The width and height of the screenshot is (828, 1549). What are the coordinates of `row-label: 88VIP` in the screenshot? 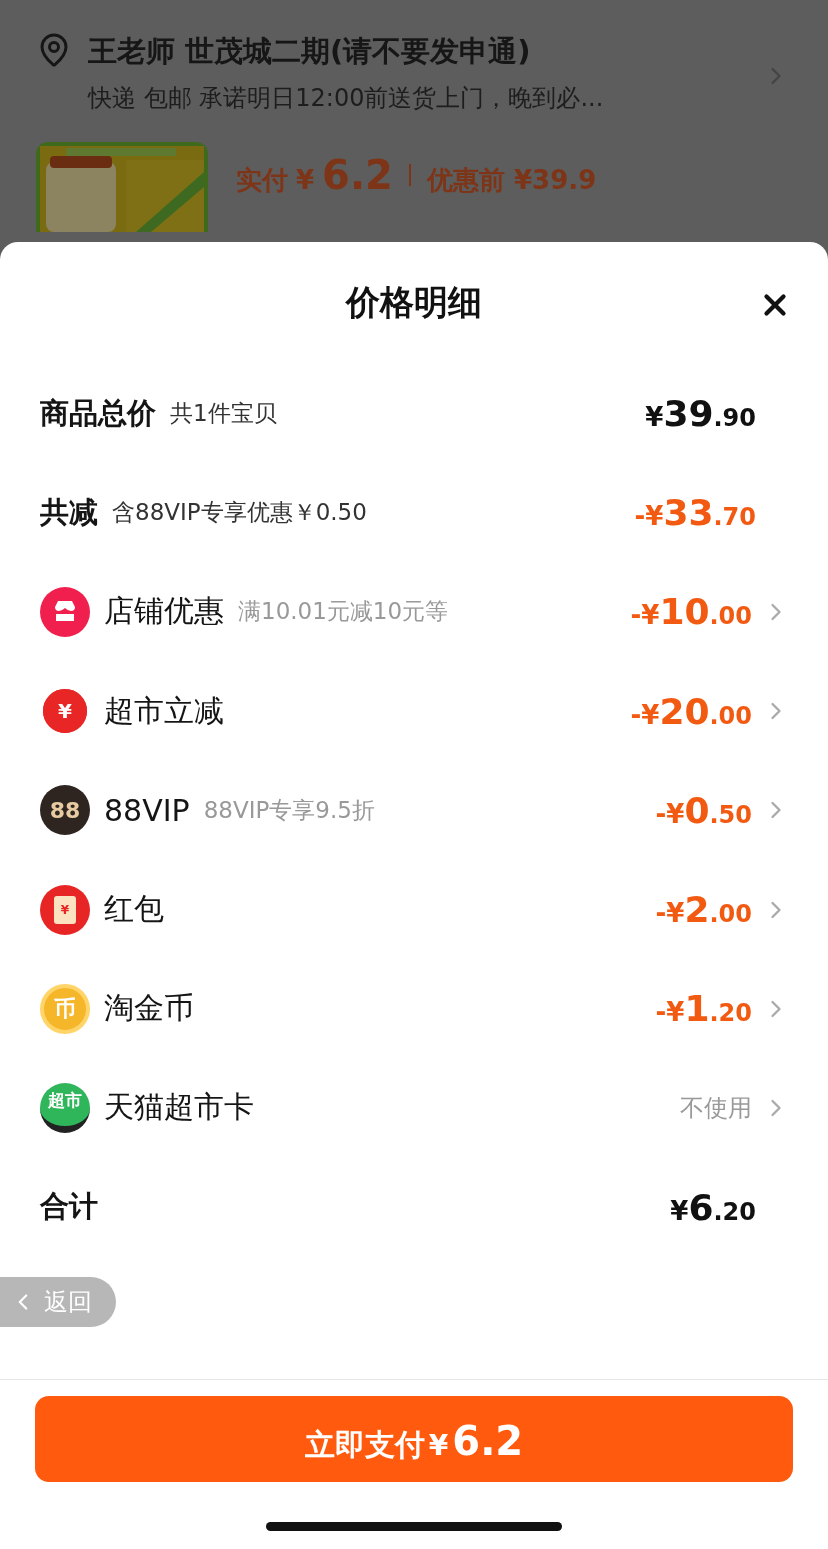 It's located at (147, 810).